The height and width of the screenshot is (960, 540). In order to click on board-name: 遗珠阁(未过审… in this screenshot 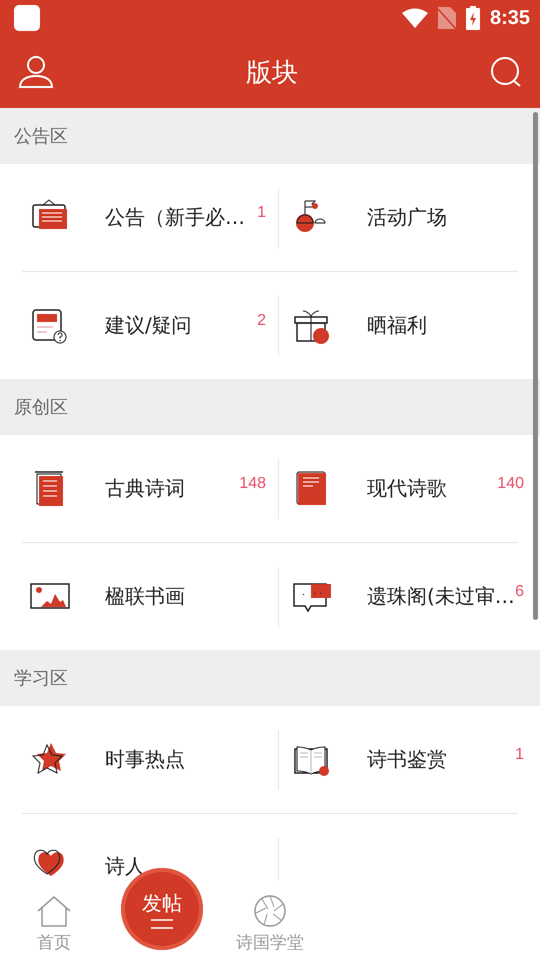, I will do `click(441, 596)`.